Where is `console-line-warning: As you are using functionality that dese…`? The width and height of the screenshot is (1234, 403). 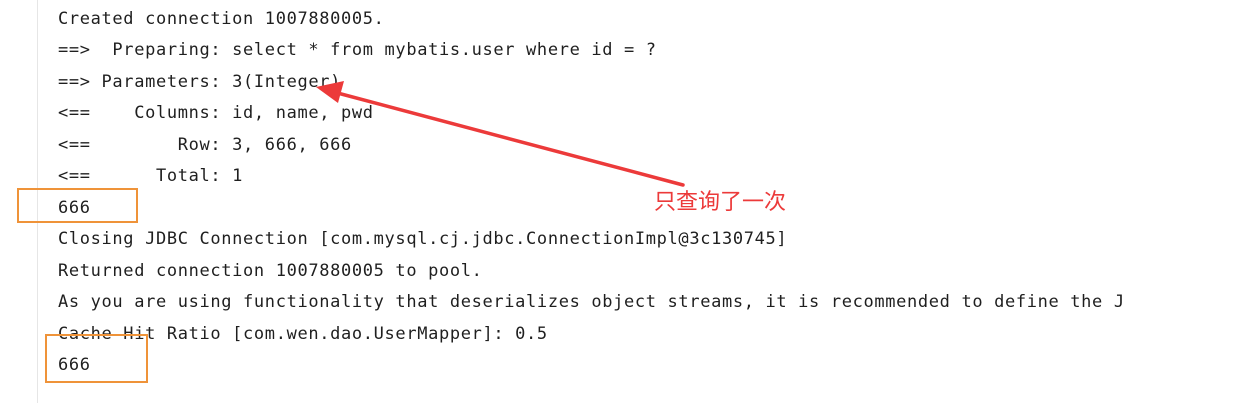
console-line-warning: As you are using functionality that dese… is located at coordinates (591, 302).